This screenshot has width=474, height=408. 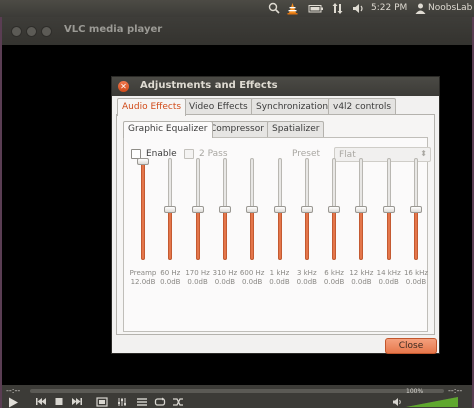 I want to click on fullscreen-icon, so click(x=102, y=402).